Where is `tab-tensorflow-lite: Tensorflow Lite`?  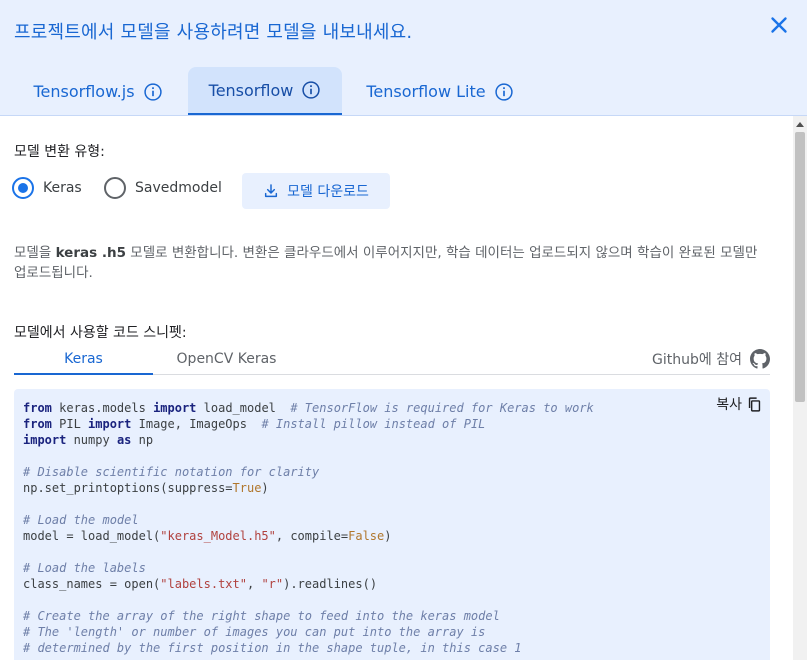 tab-tensorflow-lite: Tensorflow Lite is located at coordinates (440, 91).